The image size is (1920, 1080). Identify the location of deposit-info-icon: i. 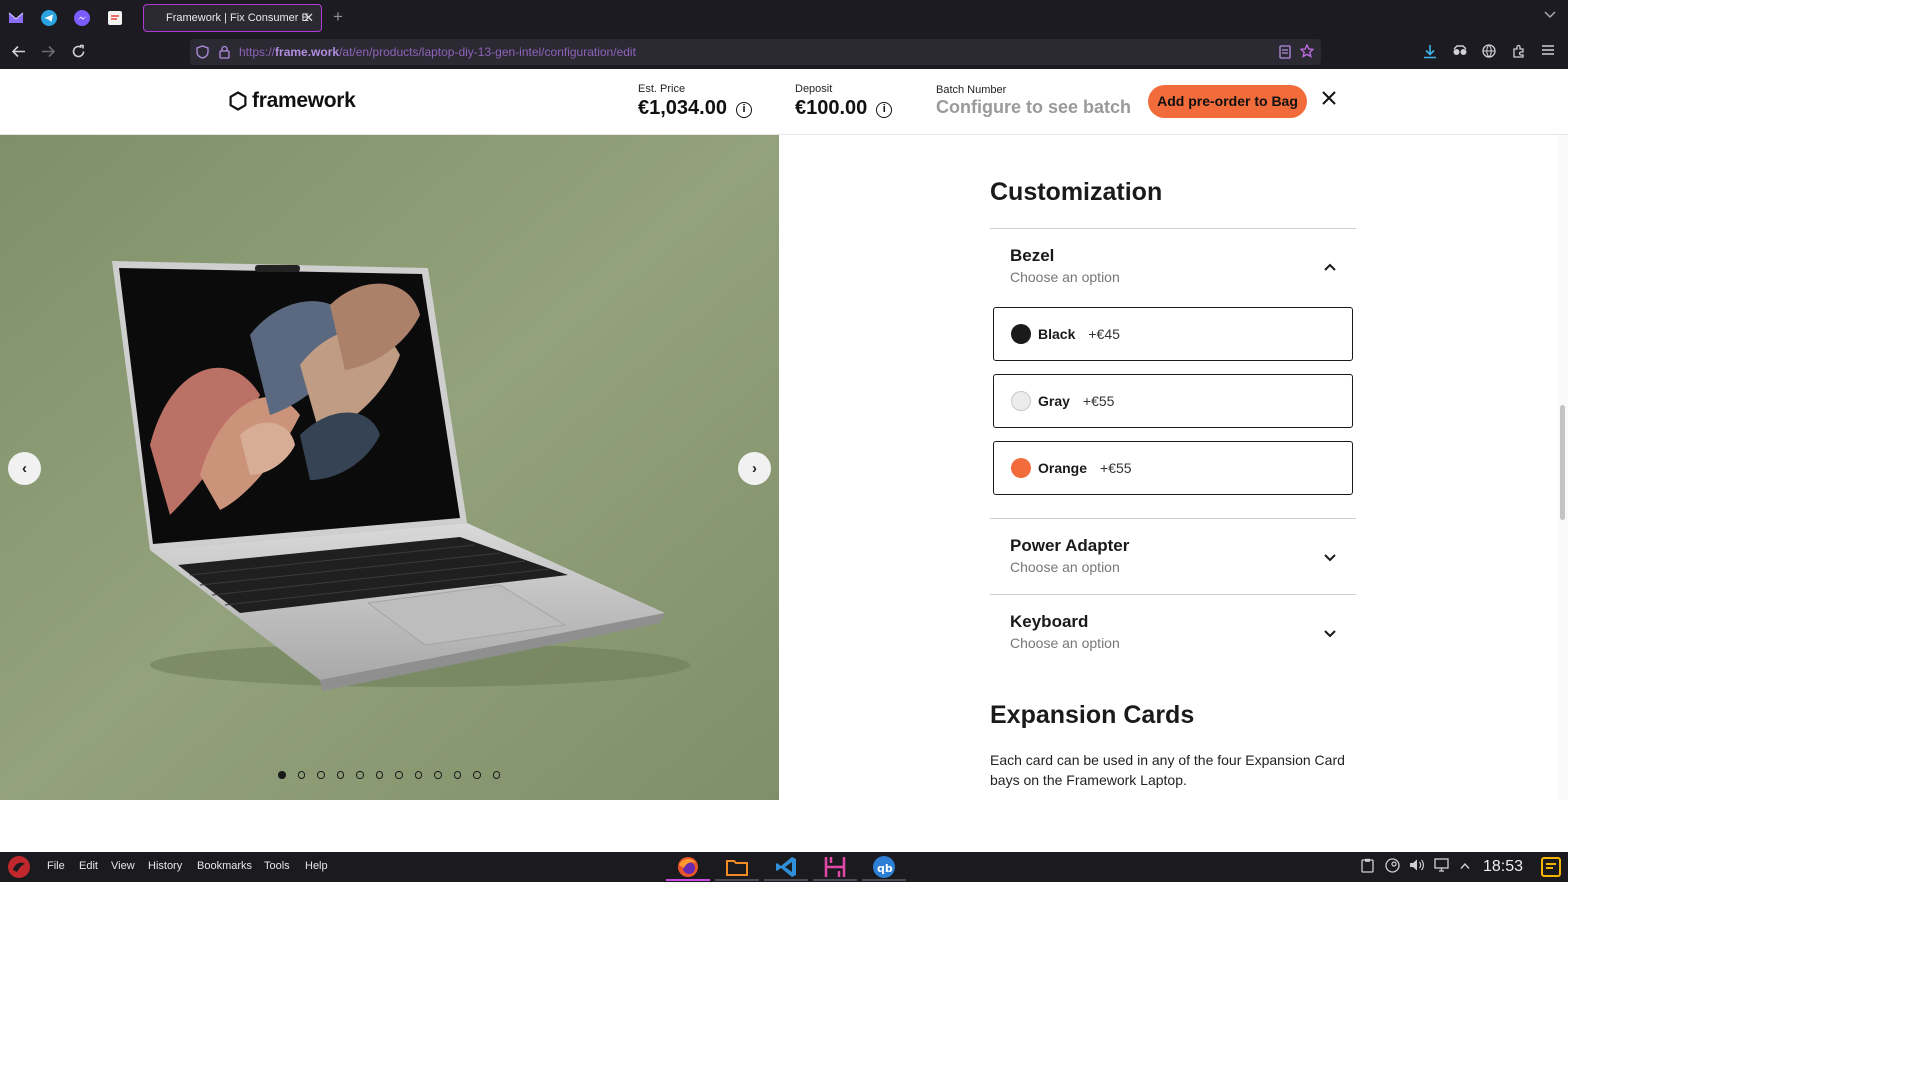
(884, 110).